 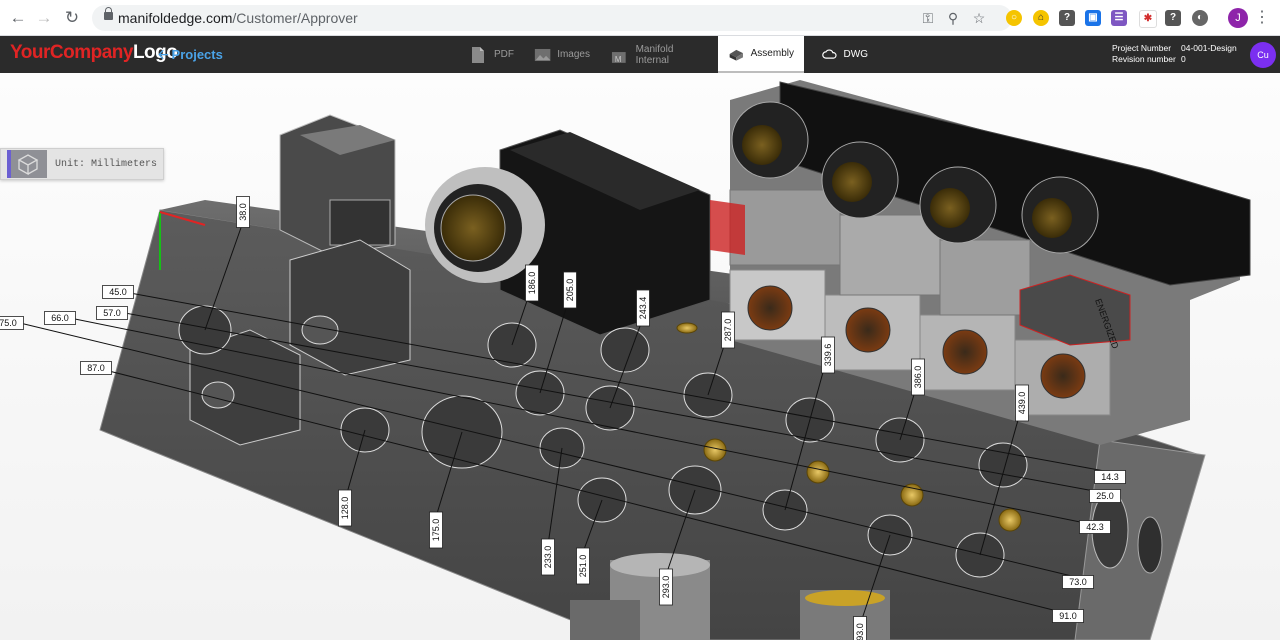 I want to click on dimension-label: 233.0, so click(x=548, y=557).